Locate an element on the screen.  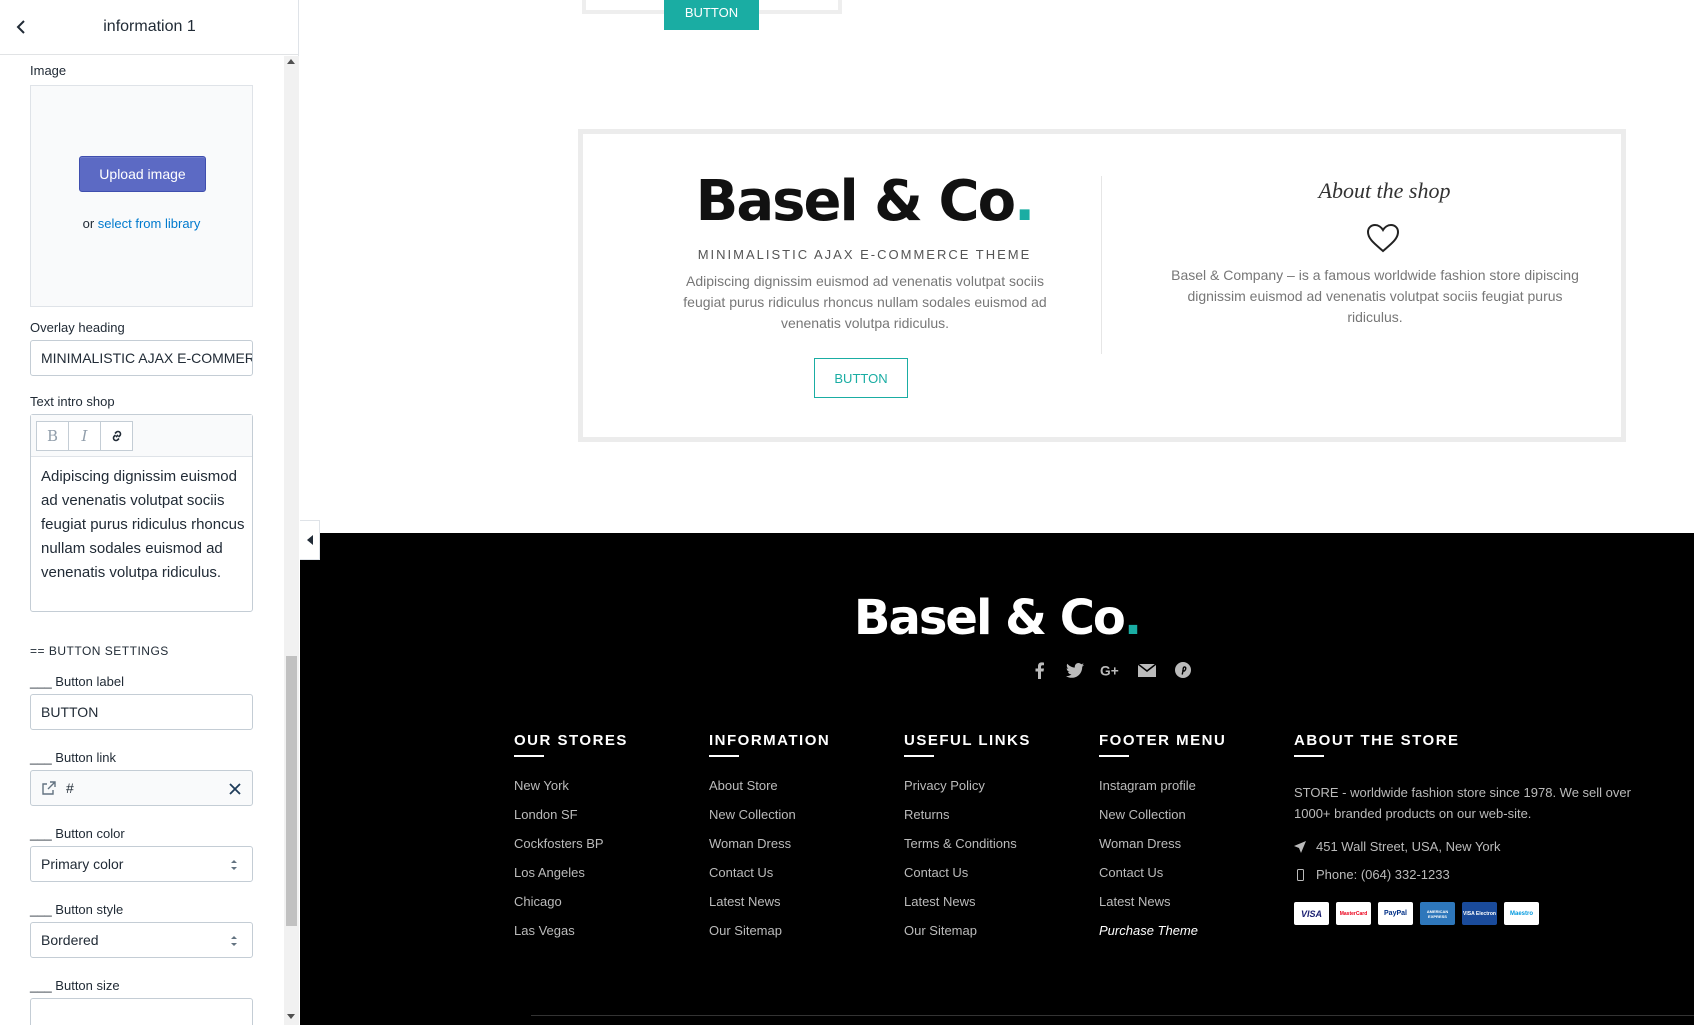
button-style-label: ___ Button style is located at coordinates (77, 909).